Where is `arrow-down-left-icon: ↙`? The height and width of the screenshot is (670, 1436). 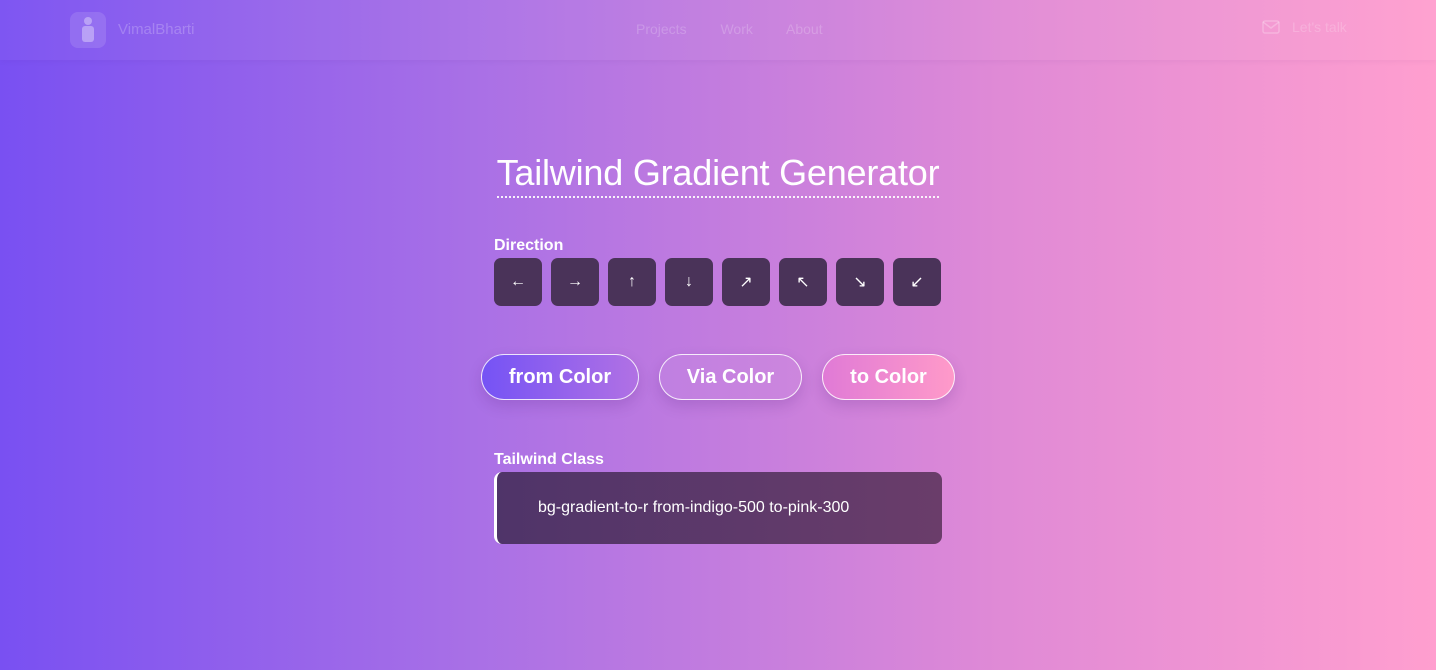 arrow-down-left-icon: ↙ is located at coordinates (917, 282).